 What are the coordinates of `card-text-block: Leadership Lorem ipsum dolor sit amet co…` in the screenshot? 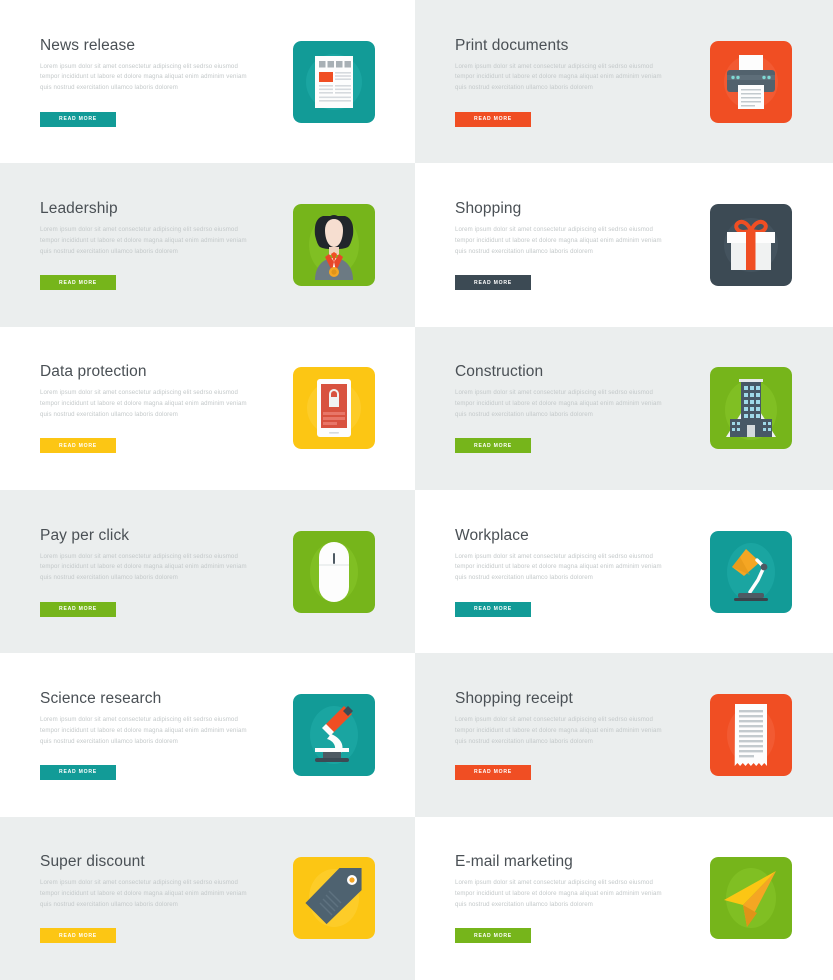 It's located at (147, 245).